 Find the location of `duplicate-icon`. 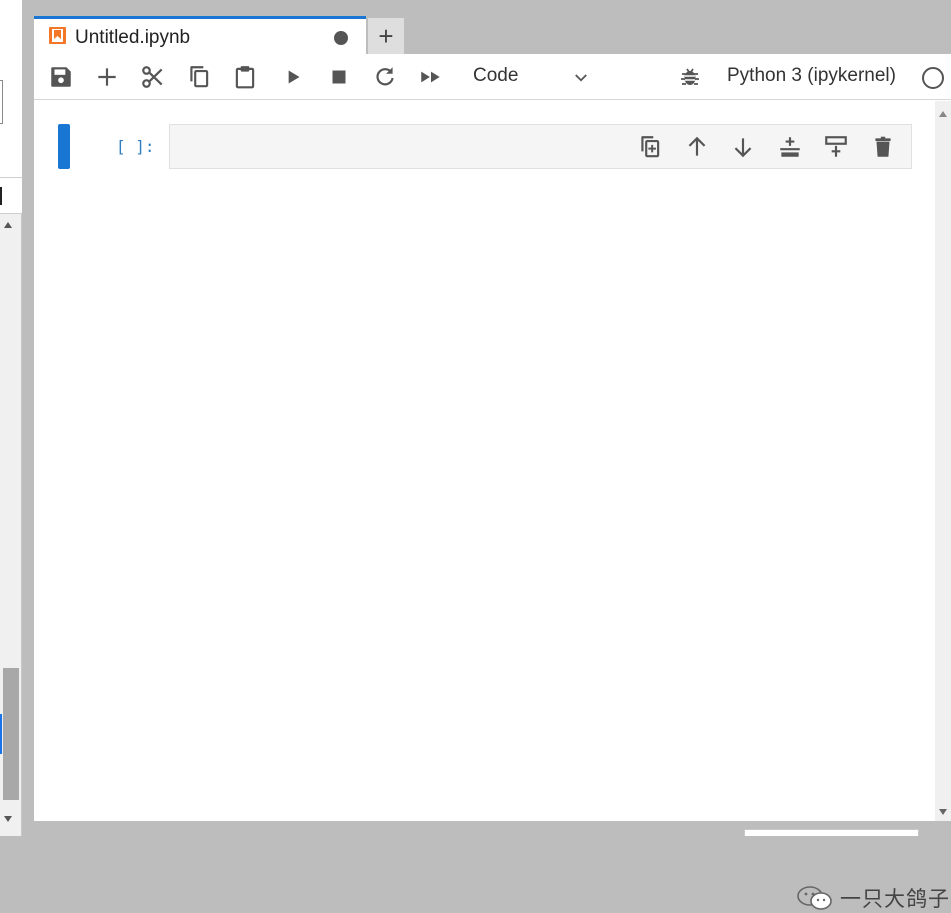

duplicate-icon is located at coordinates (650, 147).